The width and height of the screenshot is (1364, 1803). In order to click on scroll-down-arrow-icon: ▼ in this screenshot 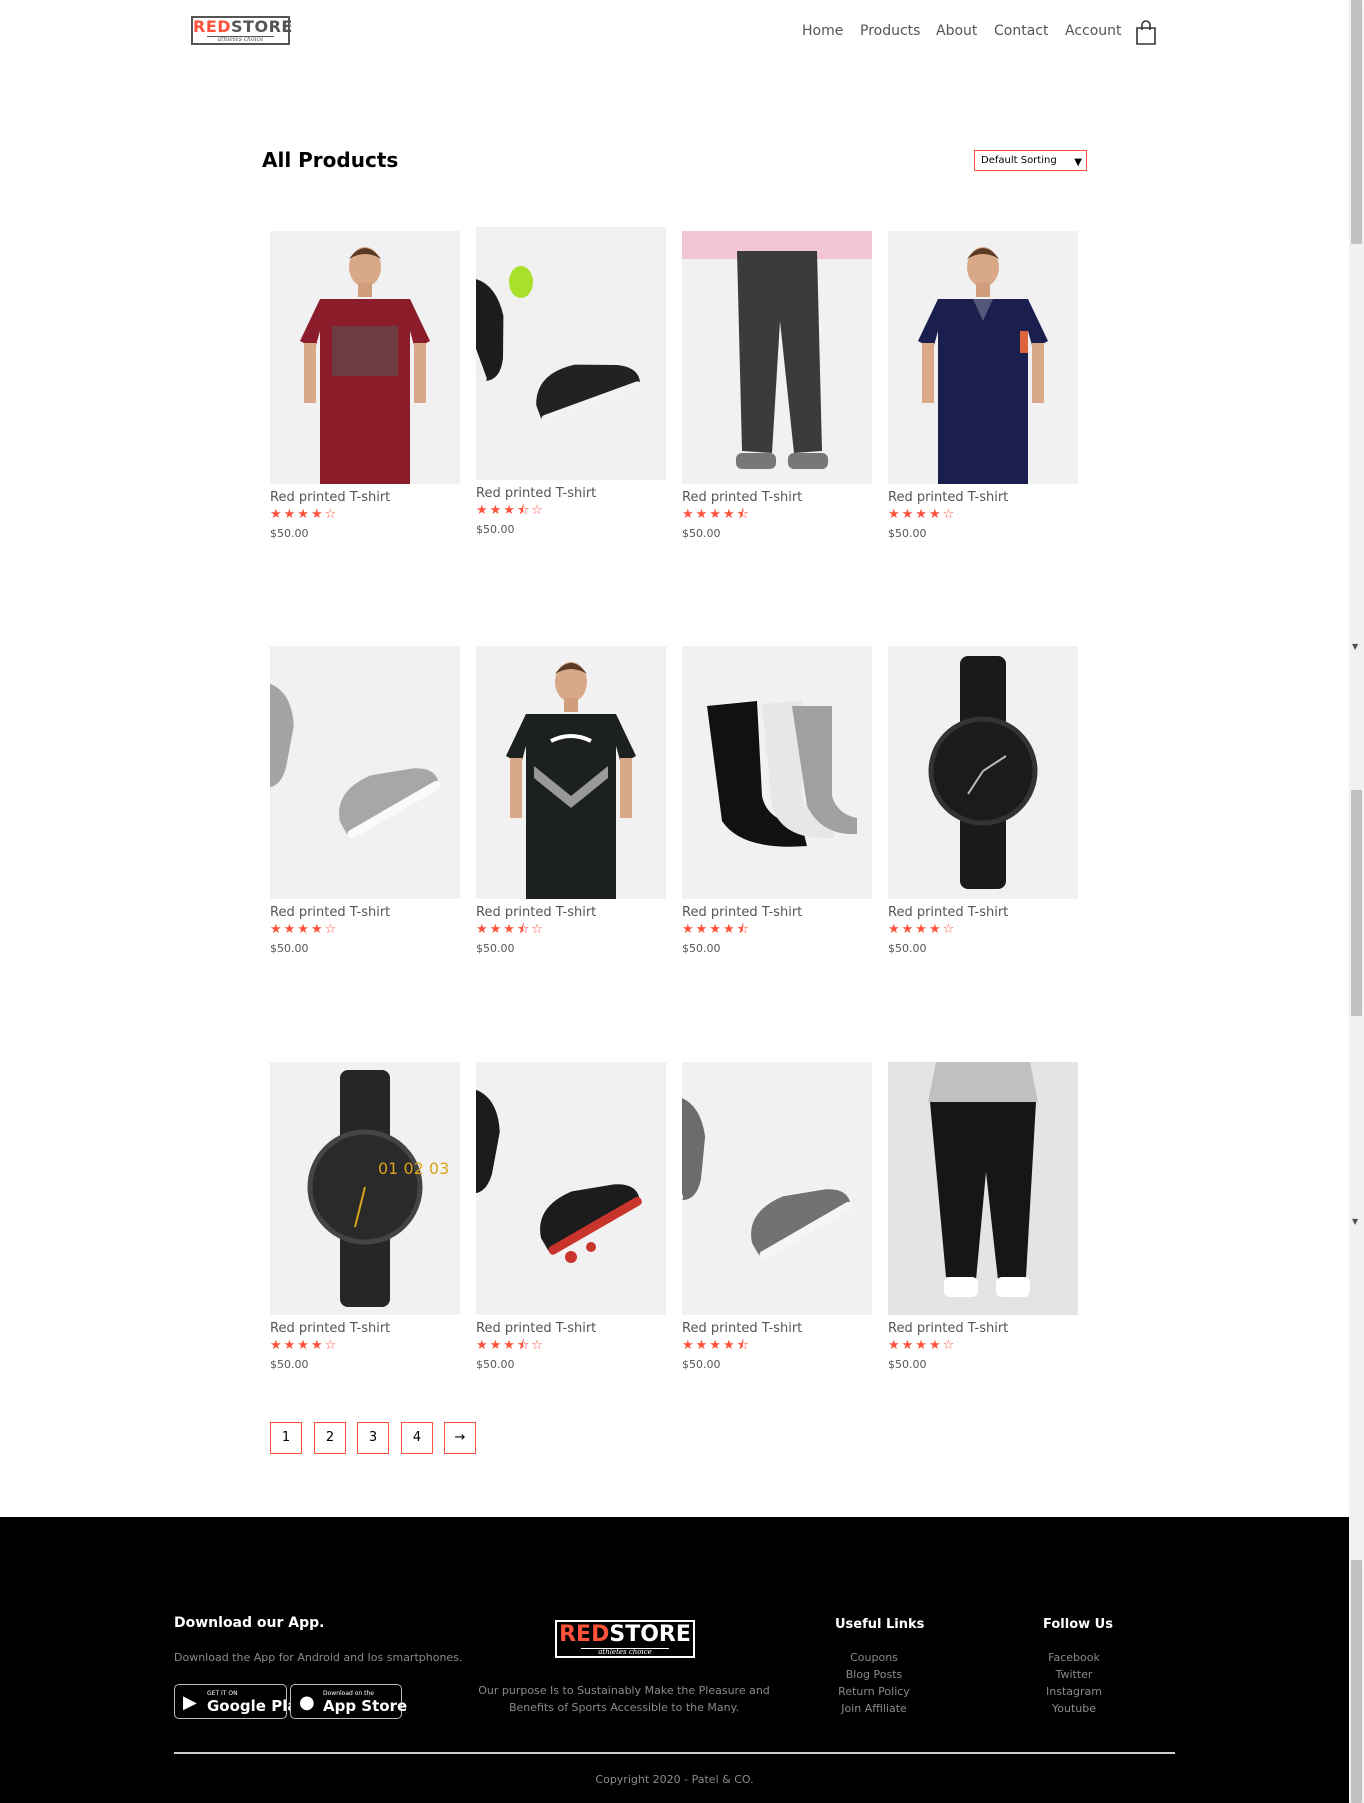, I will do `click(1355, 646)`.